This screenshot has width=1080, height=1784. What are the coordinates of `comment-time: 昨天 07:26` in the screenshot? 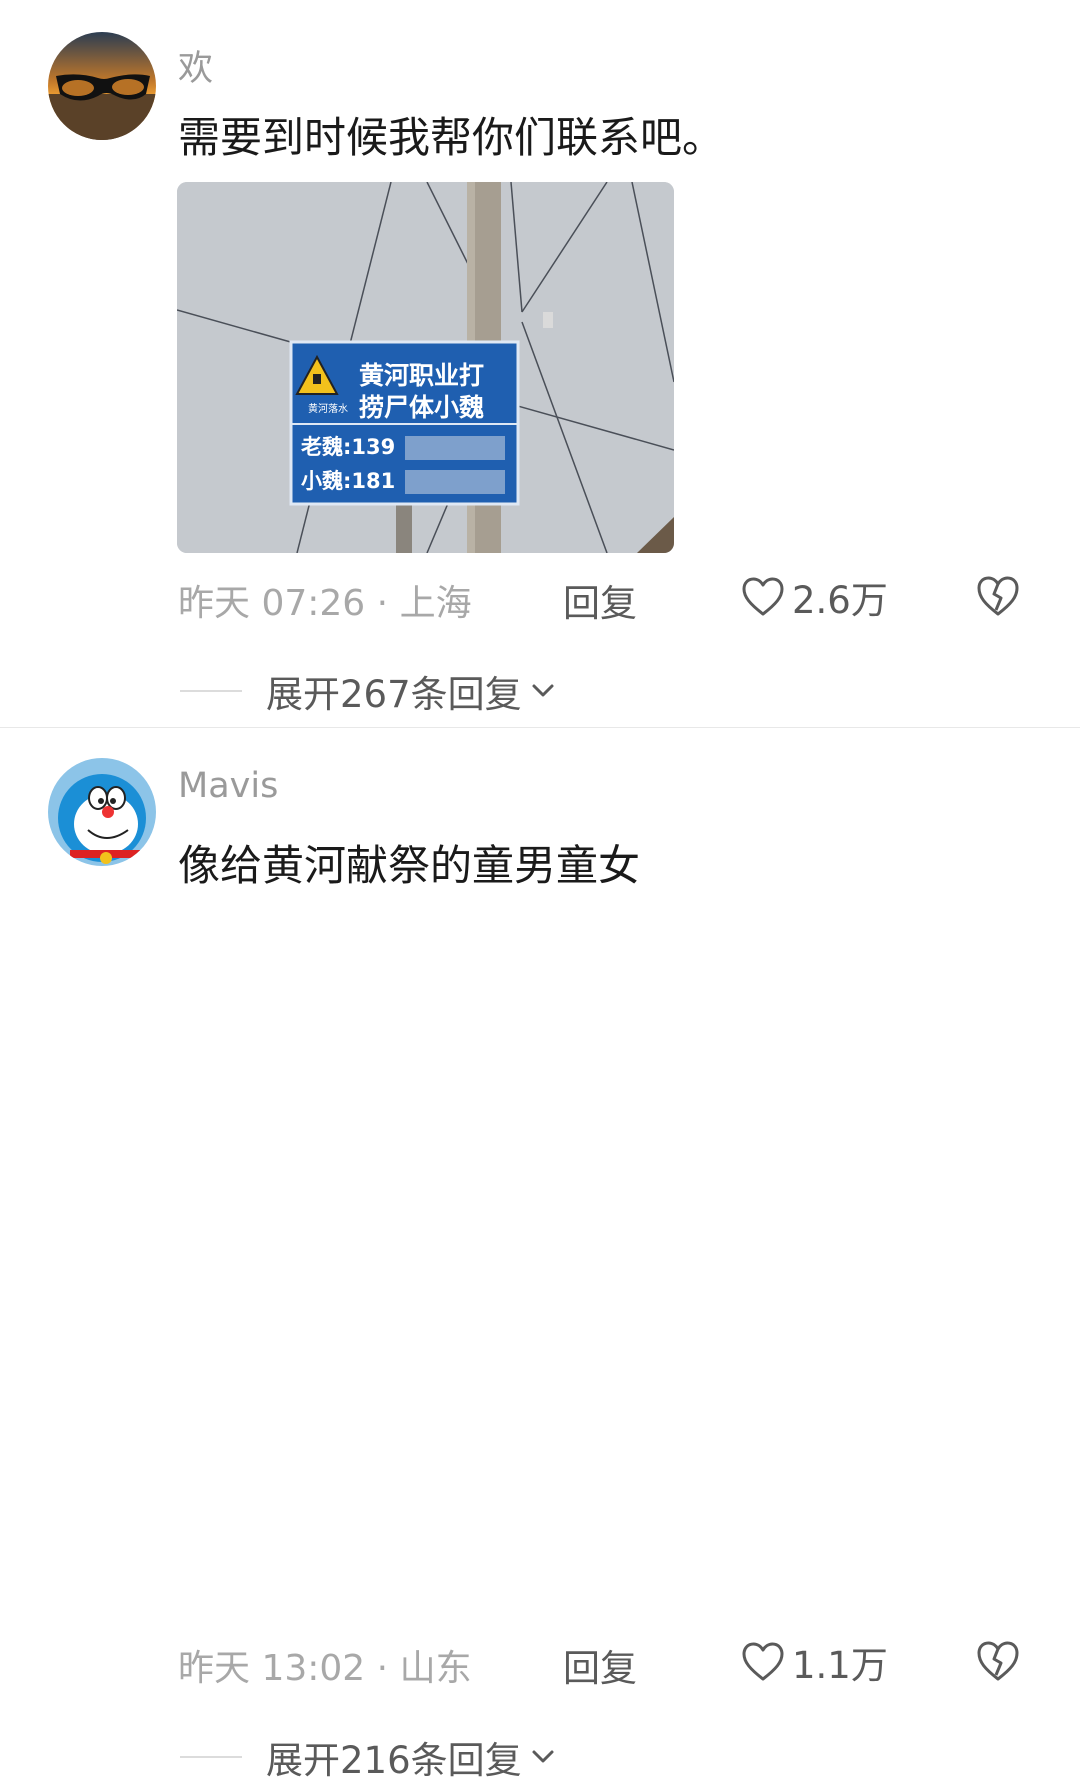 It's located at (272, 603).